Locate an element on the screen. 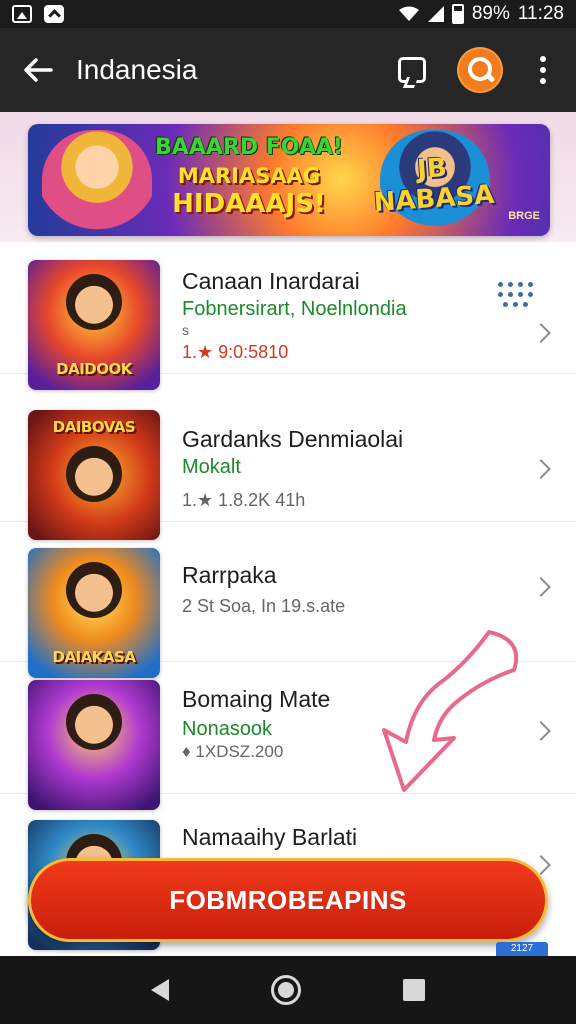 Image resolution: width=576 pixels, height=1024 pixels. banner-badge: BRGE is located at coordinates (524, 216).